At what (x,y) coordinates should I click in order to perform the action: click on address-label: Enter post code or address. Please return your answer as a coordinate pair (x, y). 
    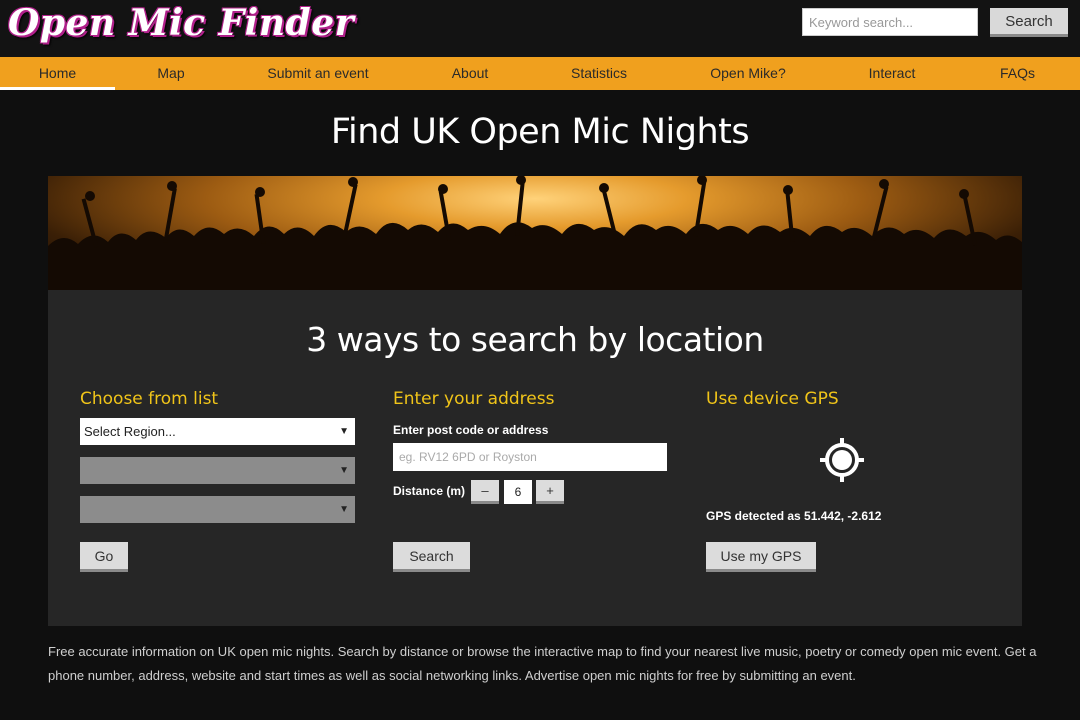
    Looking at the image, I should click on (471, 430).